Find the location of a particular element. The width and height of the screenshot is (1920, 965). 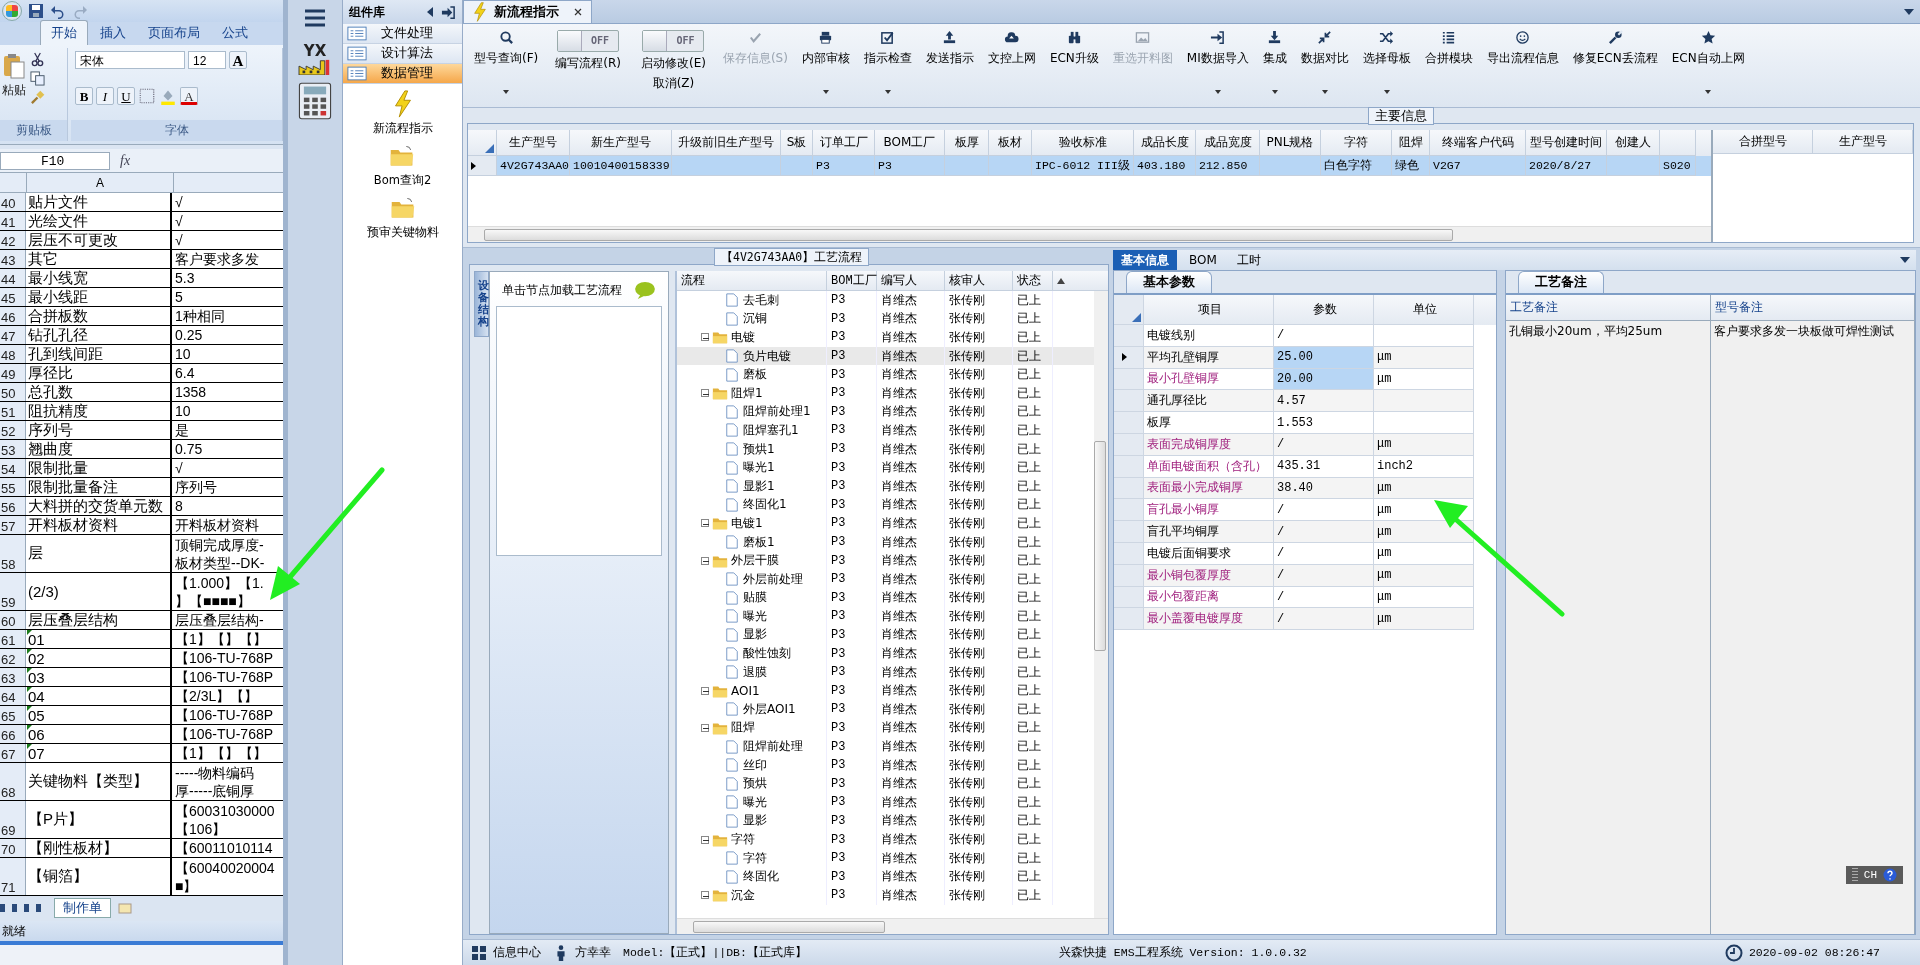

row-number: 70 is located at coordinates (13, 848).